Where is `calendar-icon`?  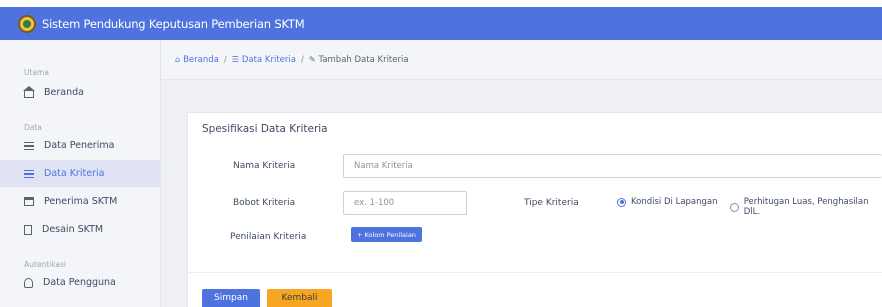 calendar-icon is located at coordinates (29, 201).